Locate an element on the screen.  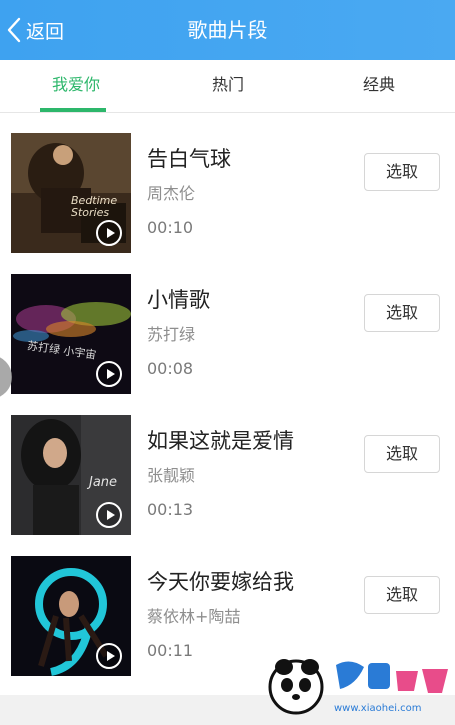
song-title: 如果这就是爱情 is located at coordinates (220, 441).